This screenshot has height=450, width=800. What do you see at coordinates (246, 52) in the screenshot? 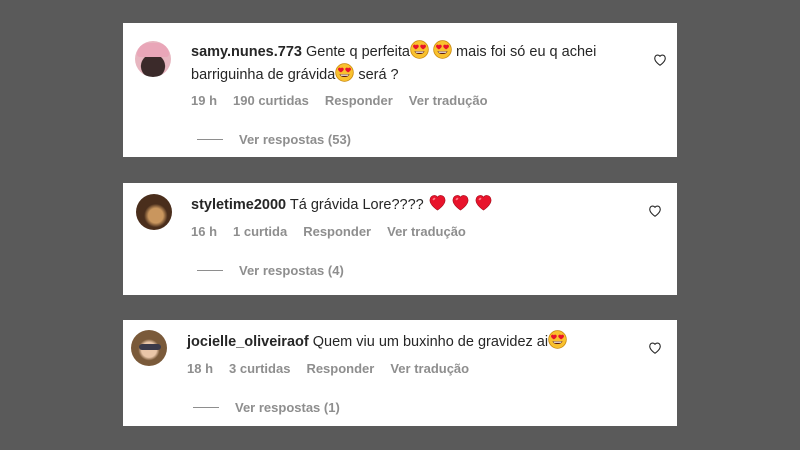
I see `username: samy.nunes.773` at bounding box center [246, 52].